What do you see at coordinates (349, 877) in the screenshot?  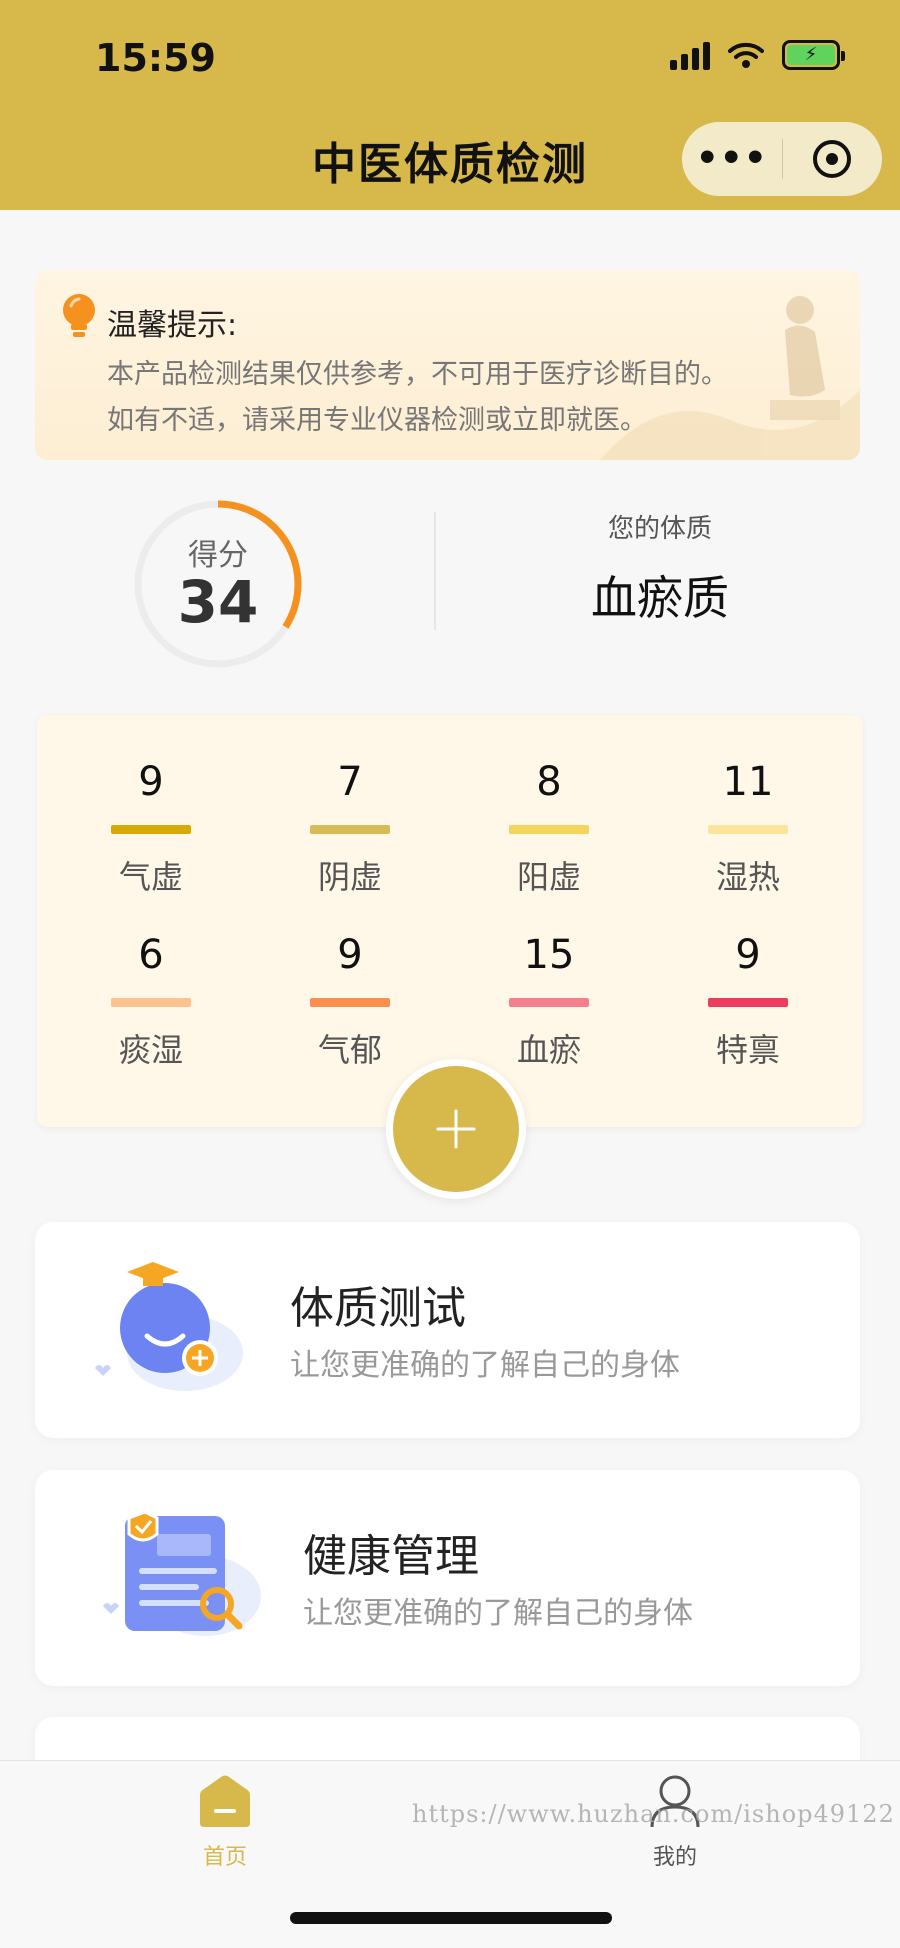 I see `category-label: 阴虚` at bounding box center [349, 877].